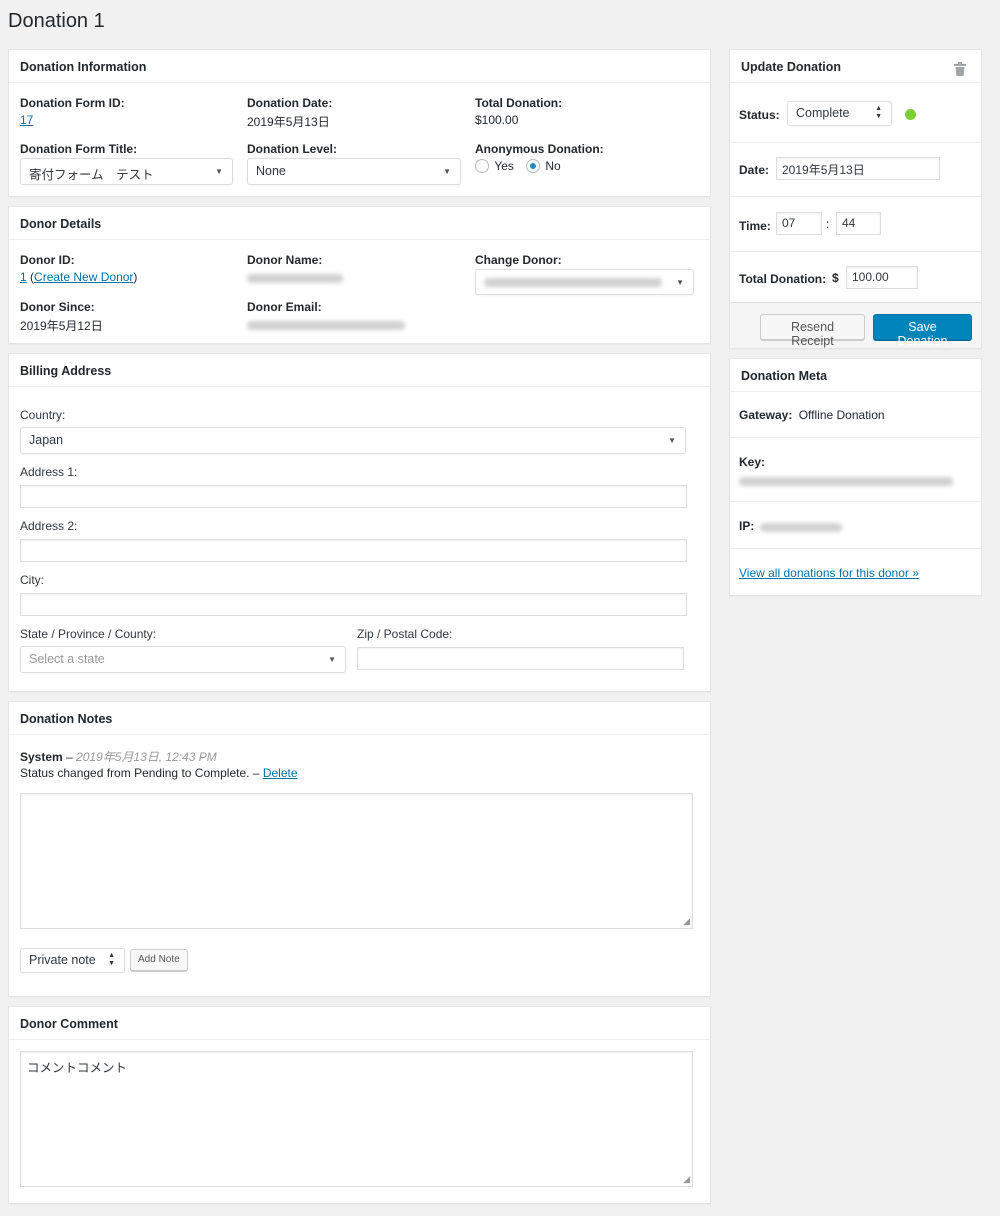  Describe the element at coordinates (353, 440) in the screenshot. I see `country-select: Japan ▼` at that location.